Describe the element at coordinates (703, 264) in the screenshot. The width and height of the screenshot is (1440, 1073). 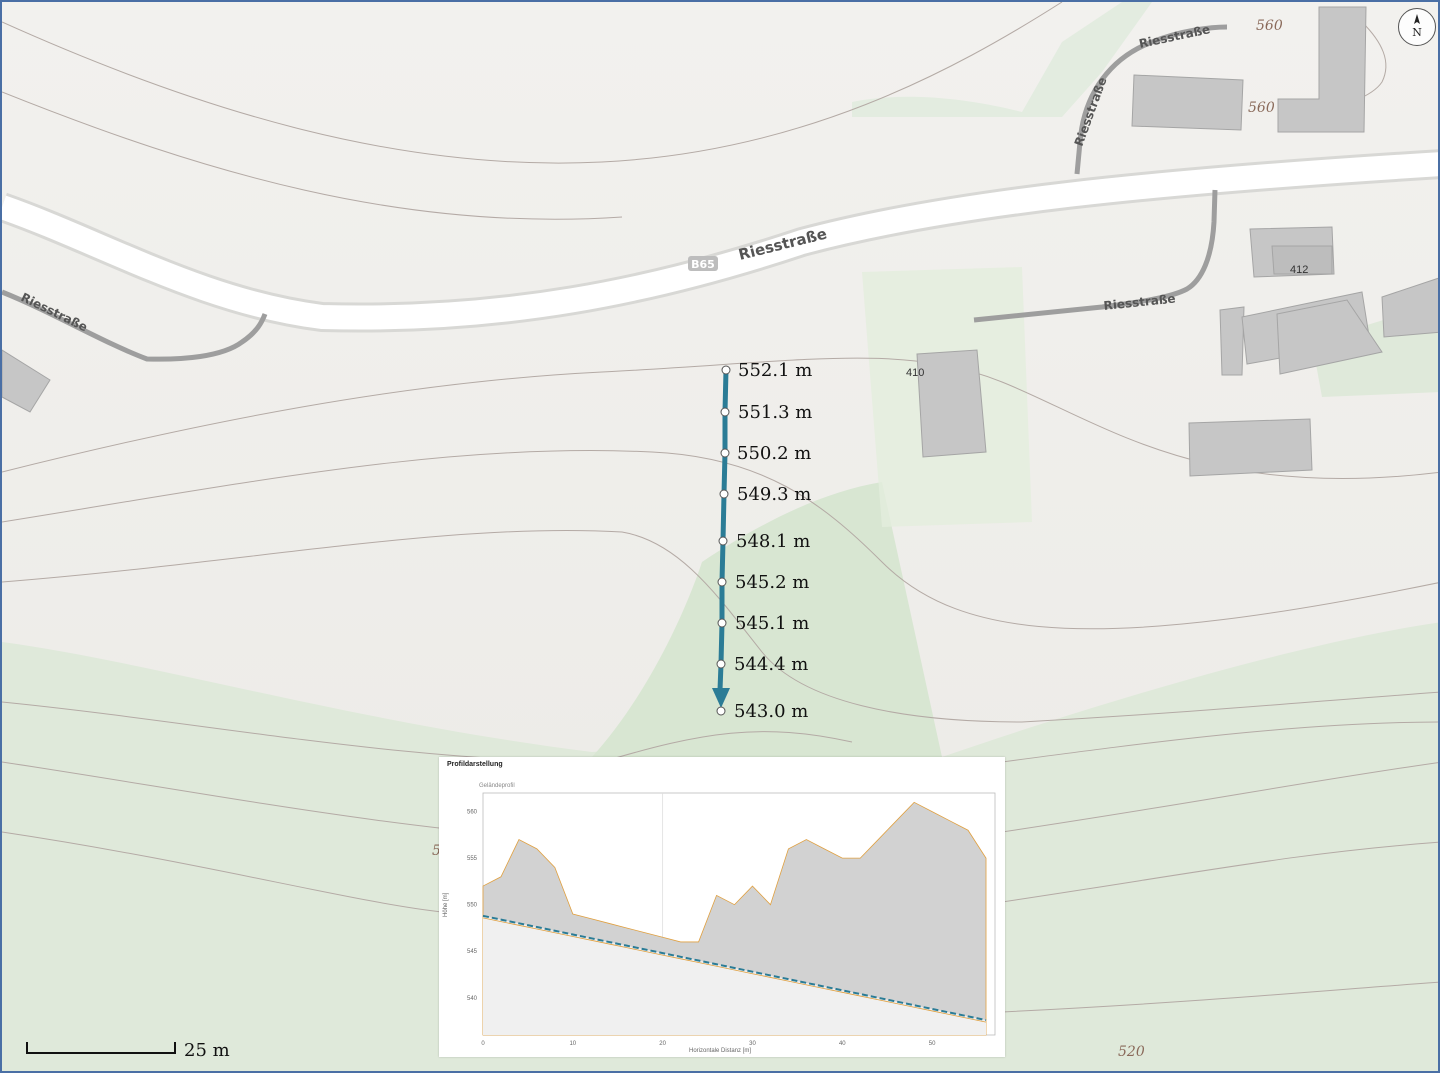
I see `road-badge-label: B65` at that location.